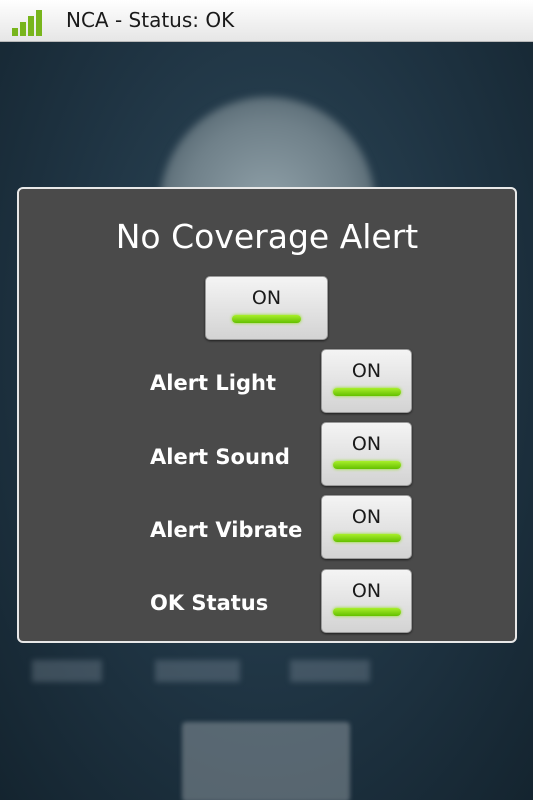 This screenshot has width=533, height=800. I want to click on ok-status-toggle: ON, so click(366, 601).